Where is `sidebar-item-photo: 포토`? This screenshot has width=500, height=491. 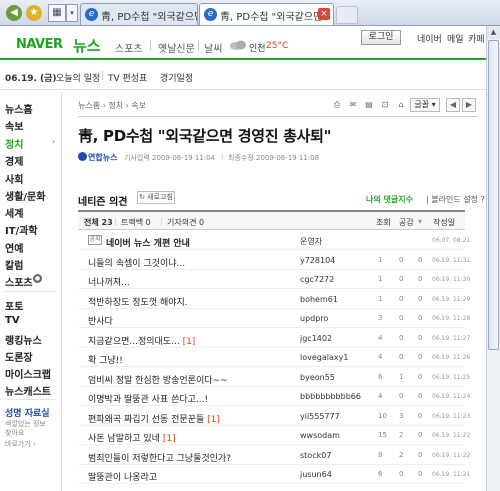
sidebar-item-photo: 포토 is located at coordinates (14, 305).